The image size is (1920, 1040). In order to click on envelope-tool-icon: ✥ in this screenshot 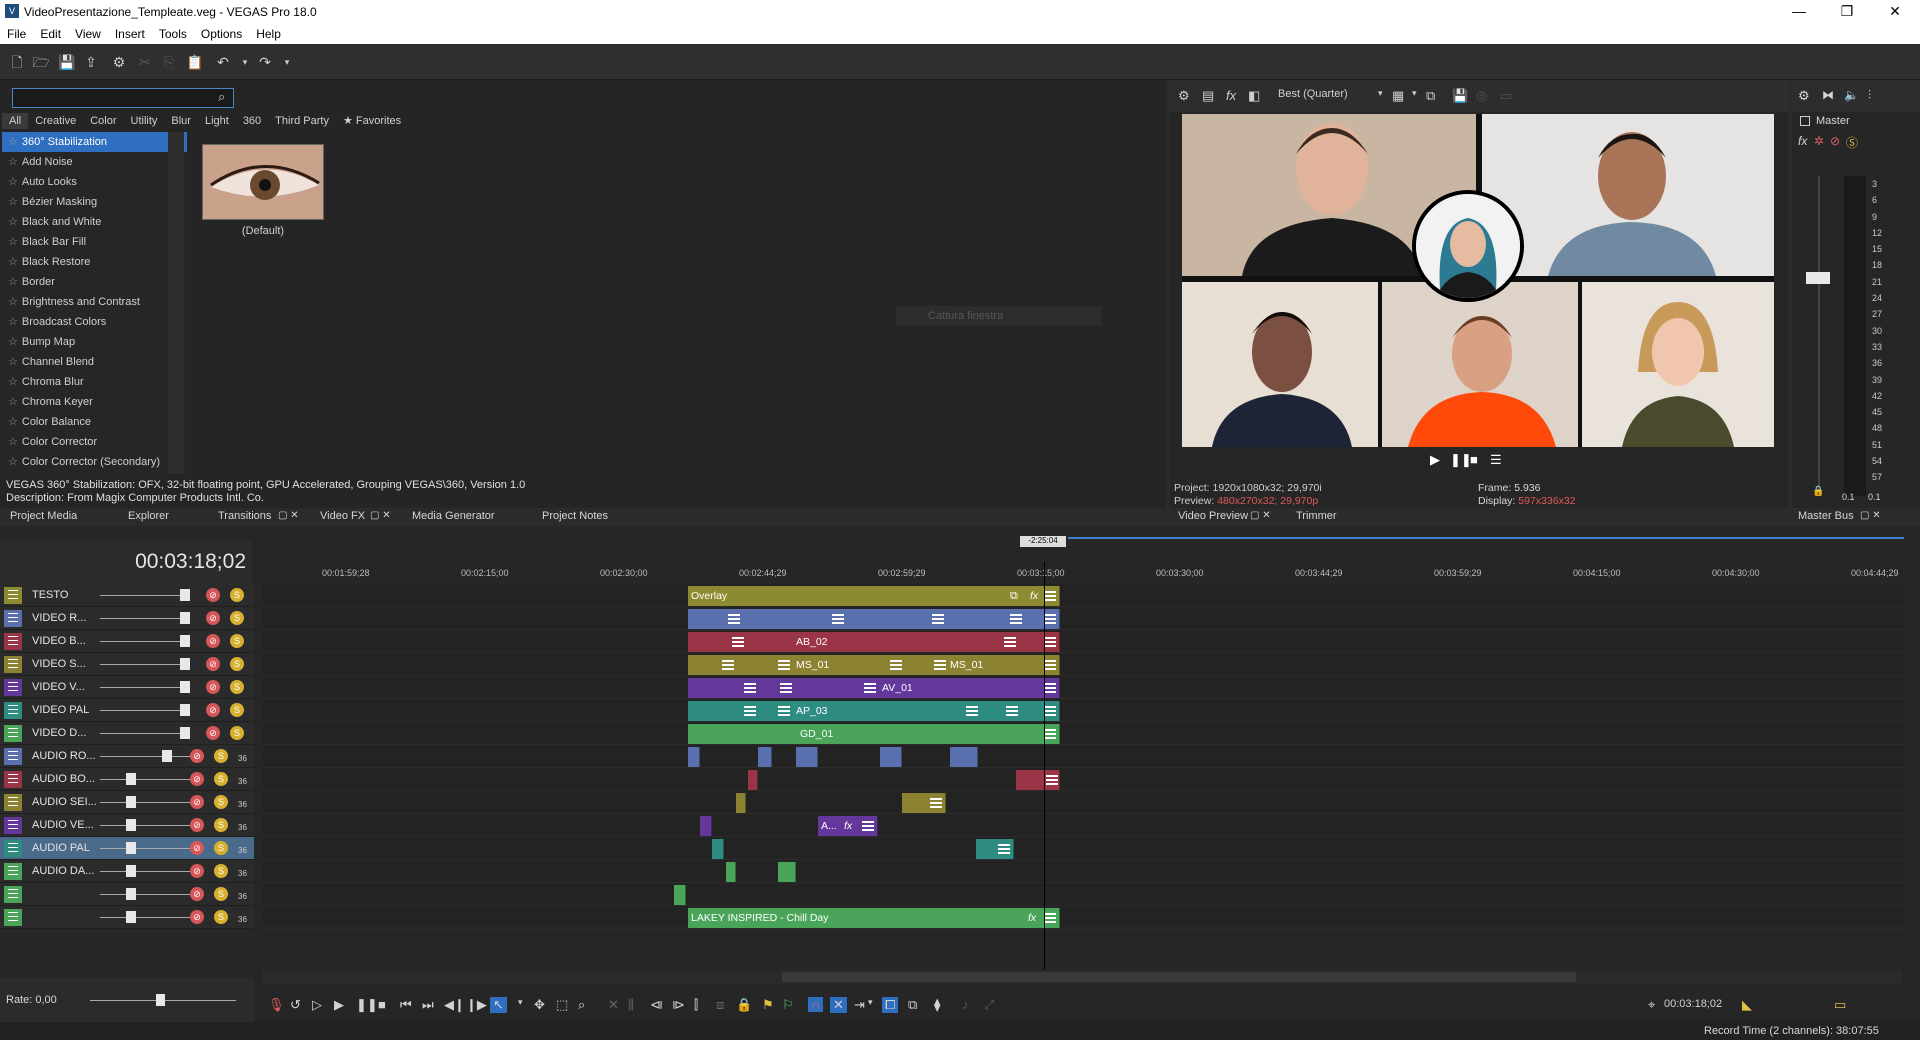, I will do `click(539, 1005)`.